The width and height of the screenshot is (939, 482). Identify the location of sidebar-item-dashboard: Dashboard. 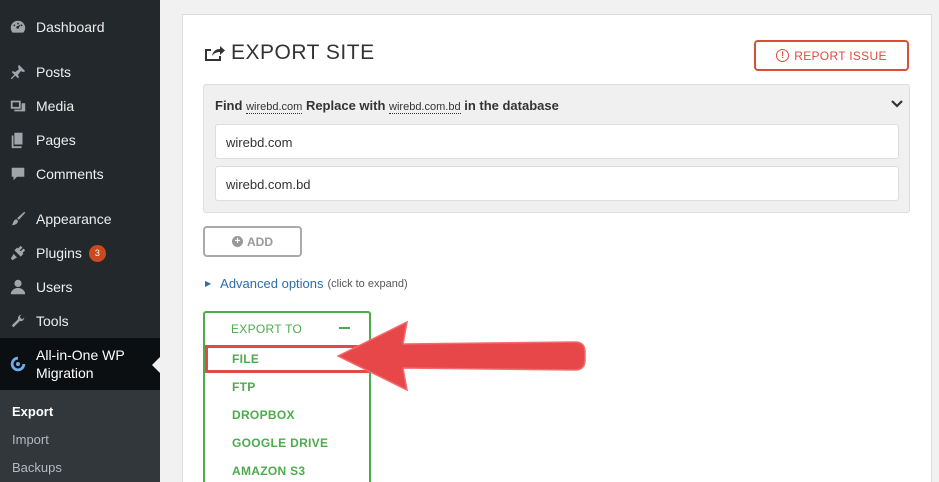
(80, 27).